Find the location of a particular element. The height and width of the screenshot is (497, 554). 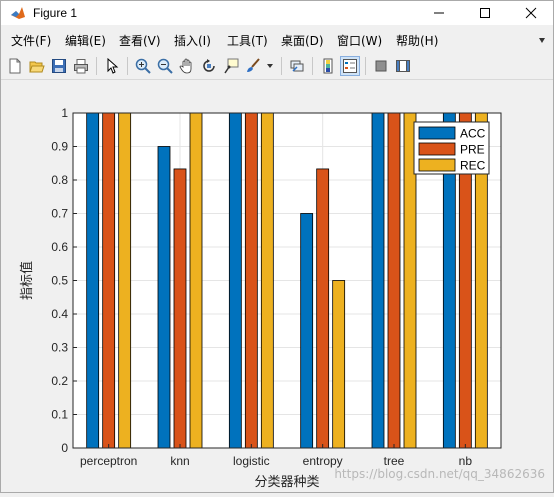

zoom-out-button is located at coordinates (165, 66).